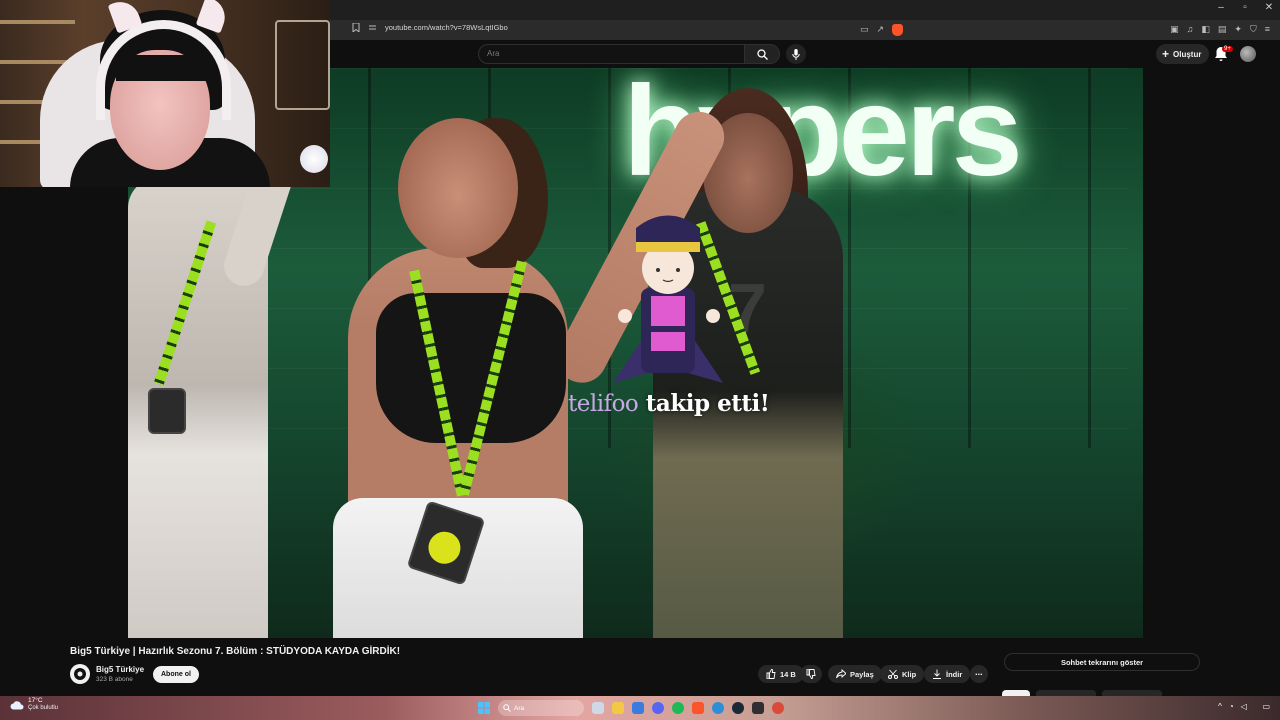 This screenshot has height=720, width=1280. I want to click on thumbs-up-icon, so click(771, 674).